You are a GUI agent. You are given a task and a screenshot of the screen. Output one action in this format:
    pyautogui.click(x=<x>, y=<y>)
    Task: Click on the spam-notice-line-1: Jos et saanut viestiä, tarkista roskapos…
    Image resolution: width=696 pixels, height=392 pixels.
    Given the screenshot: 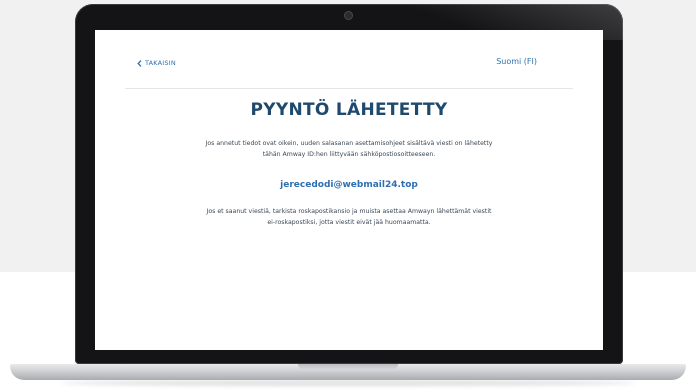 What is the action you would take?
    pyautogui.click(x=349, y=211)
    